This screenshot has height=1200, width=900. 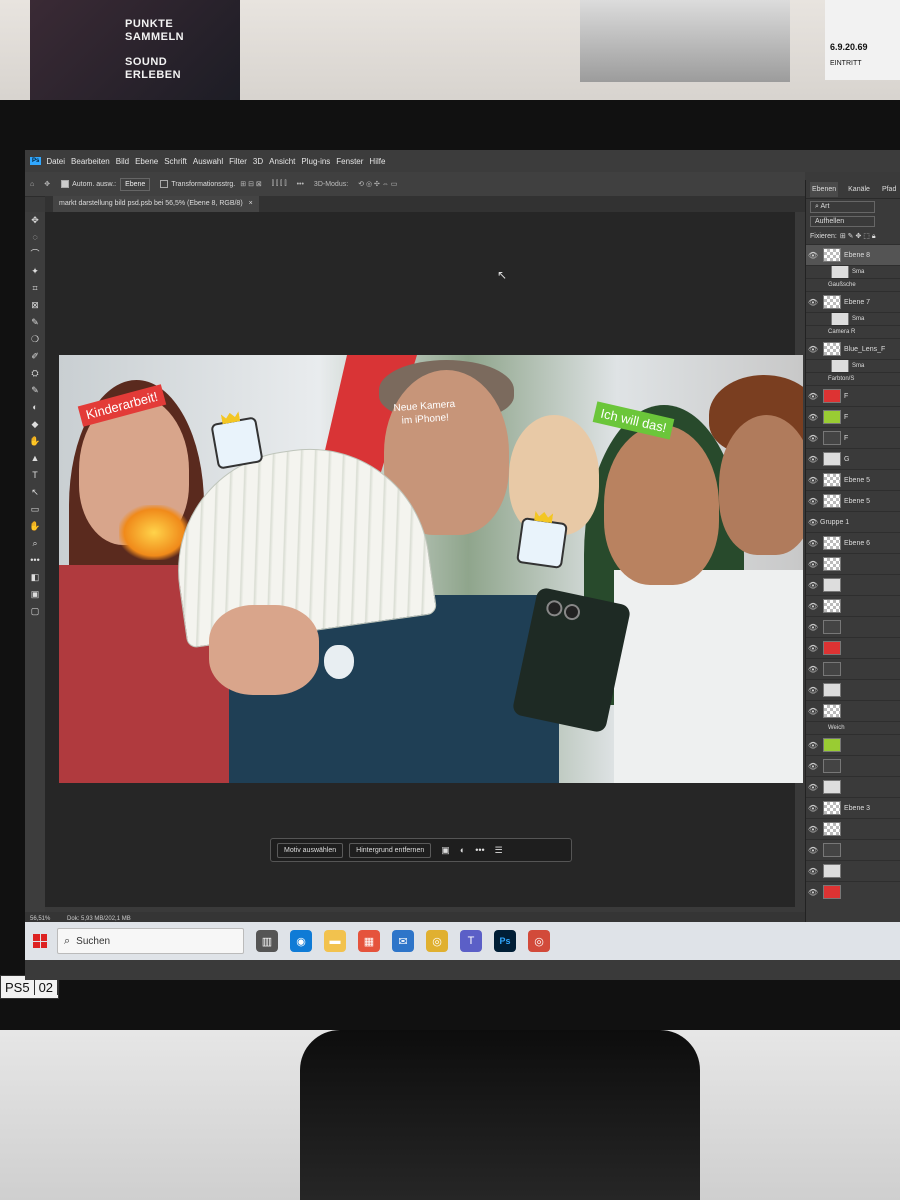 What do you see at coordinates (824, 189) in the screenshot?
I see `tab-ebenen: Ebenen` at bounding box center [824, 189].